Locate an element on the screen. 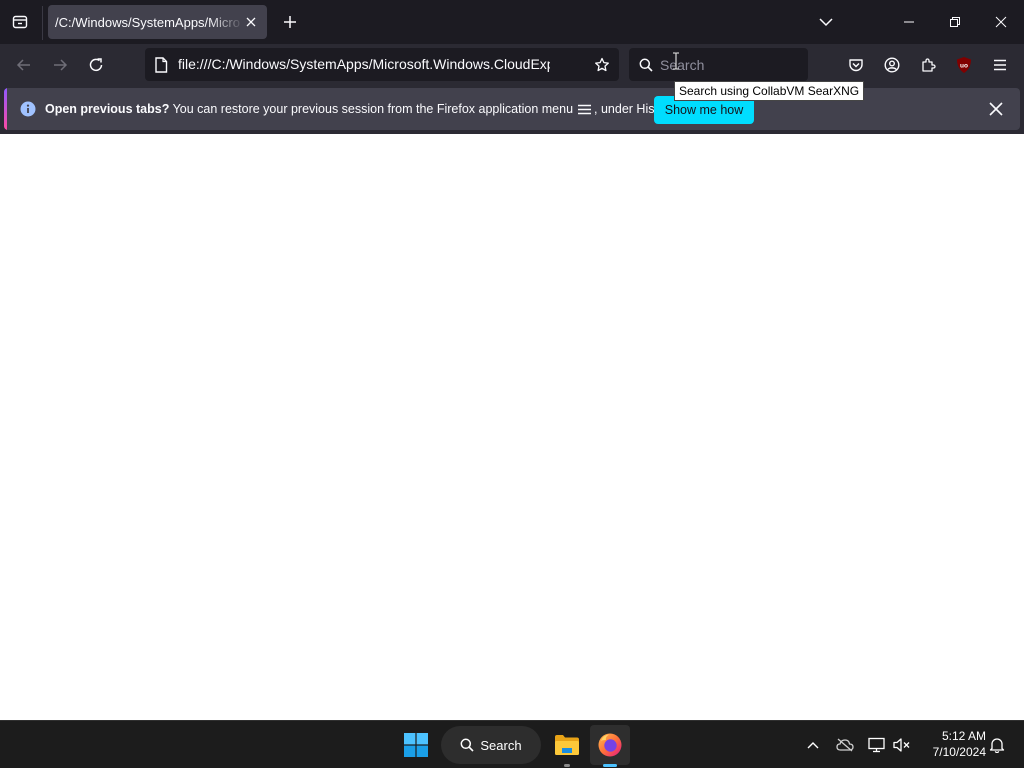 This screenshot has width=1024, height=768. reload-icon is located at coordinates (96, 65).